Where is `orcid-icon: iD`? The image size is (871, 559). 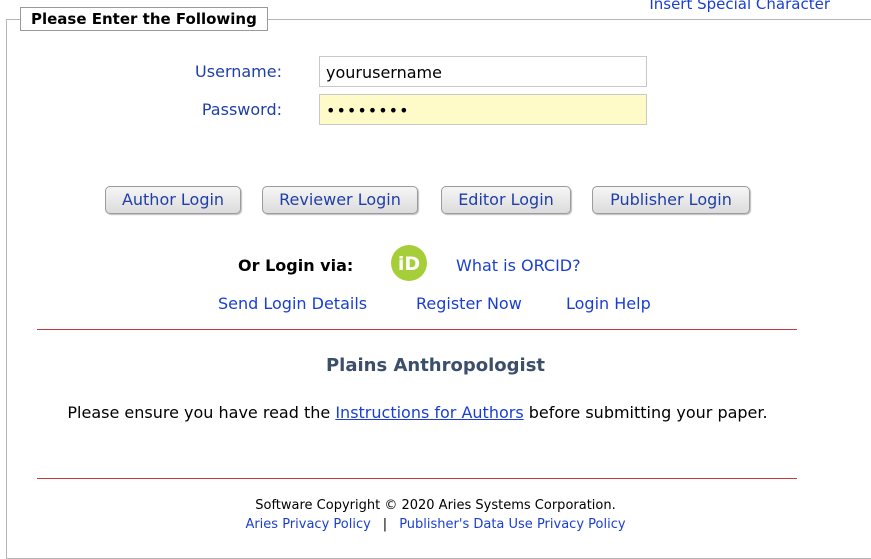 orcid-icon: iD is located at coordinates (409, 263).